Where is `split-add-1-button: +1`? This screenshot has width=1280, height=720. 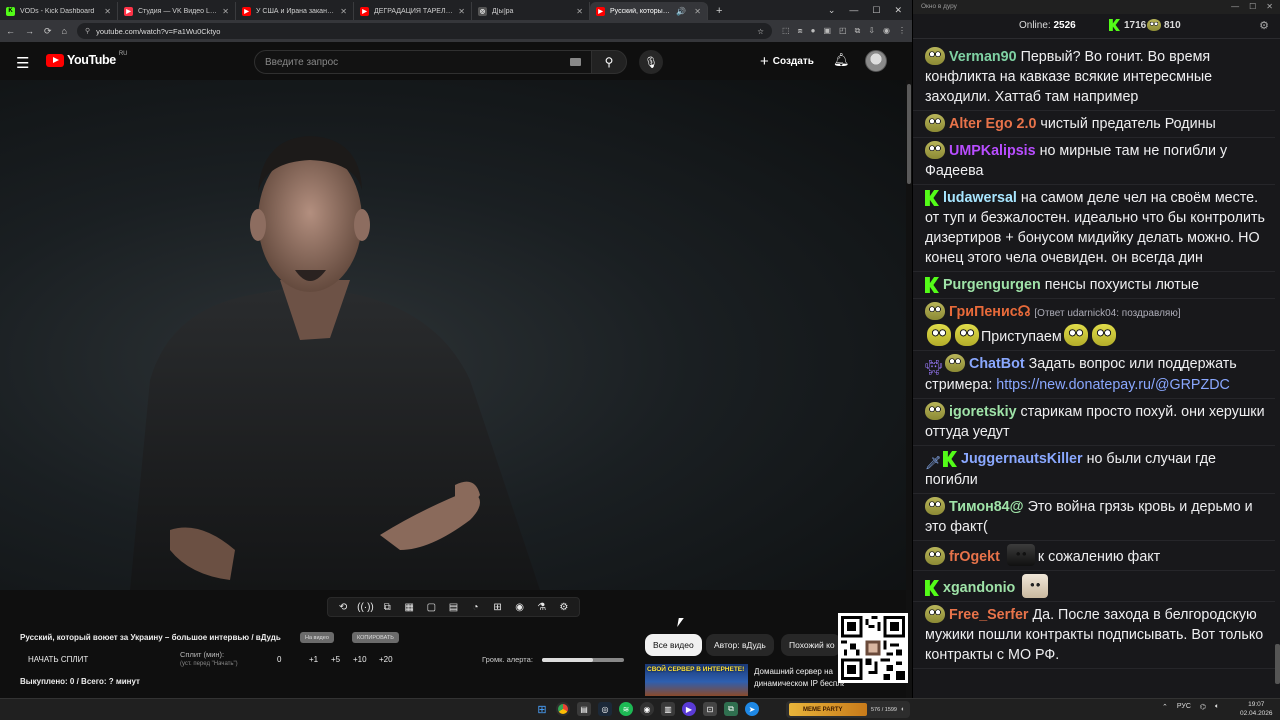 split-add-1-button: +1 is located at coordinates (313, 659).